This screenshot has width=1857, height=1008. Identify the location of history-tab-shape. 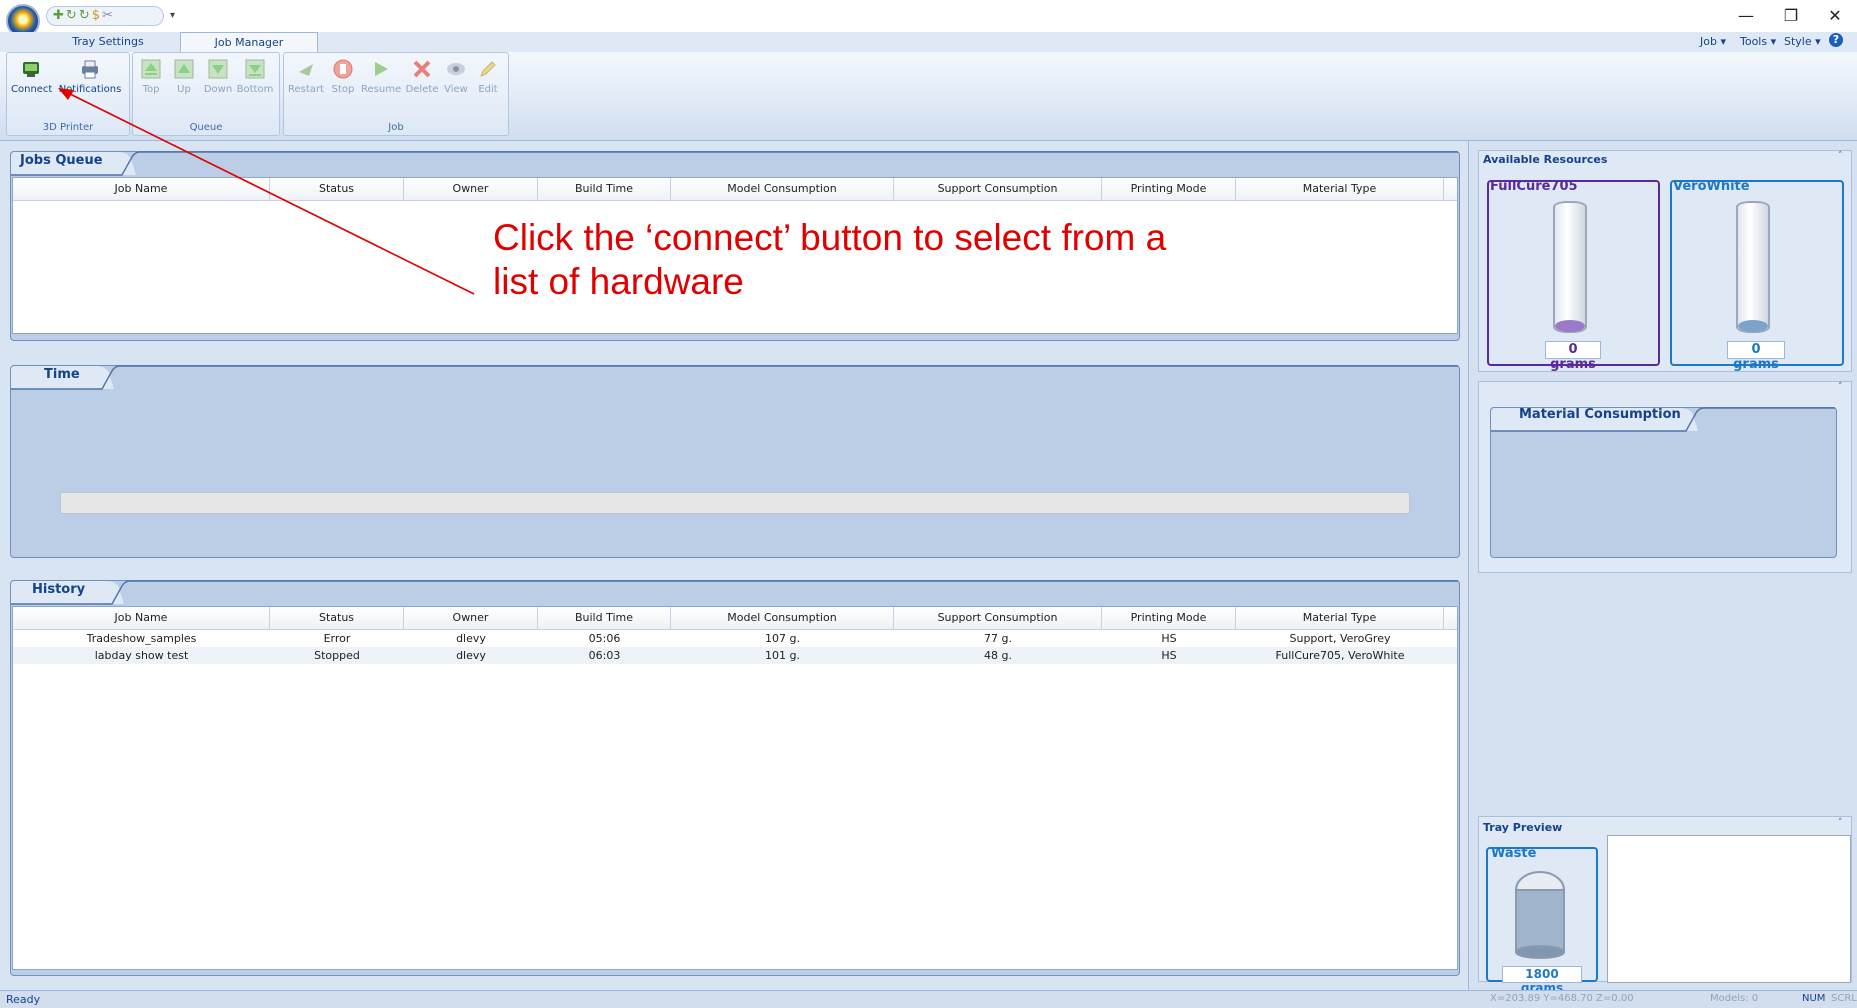
(734, 592).